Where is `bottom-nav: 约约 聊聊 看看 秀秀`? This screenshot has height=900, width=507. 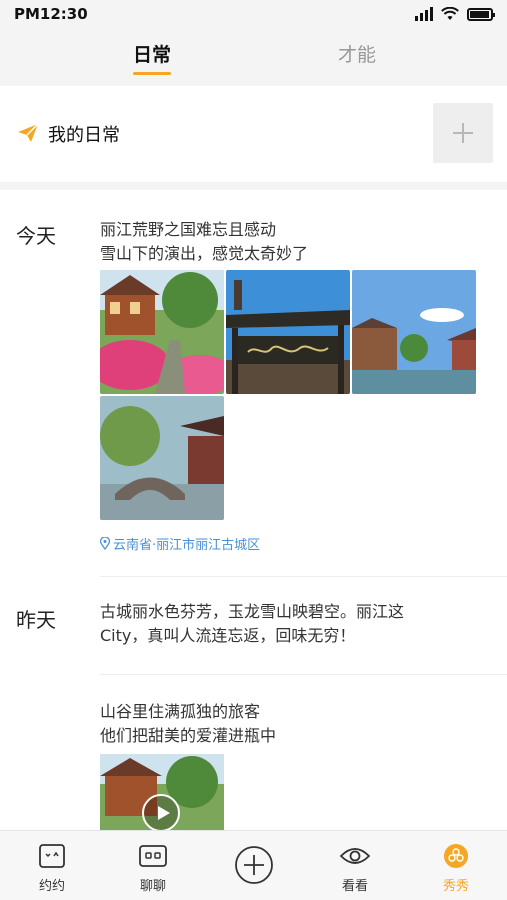
bottom-nav: 约约 聊聊 看看 秀秀 is located at coordinates (253, 865).